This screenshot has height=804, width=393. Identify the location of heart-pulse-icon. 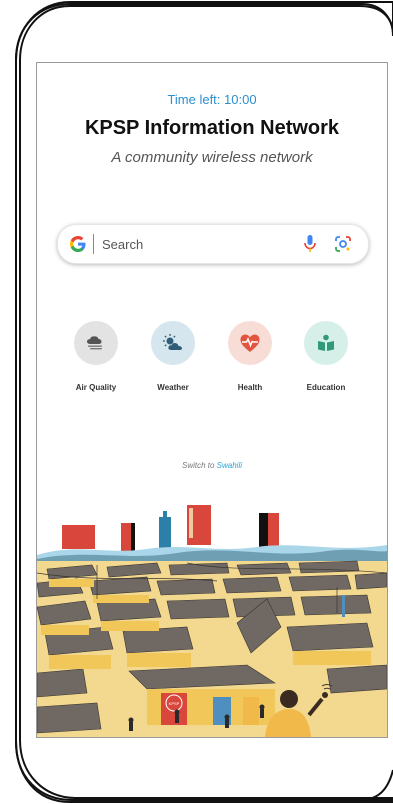
(250, 343).